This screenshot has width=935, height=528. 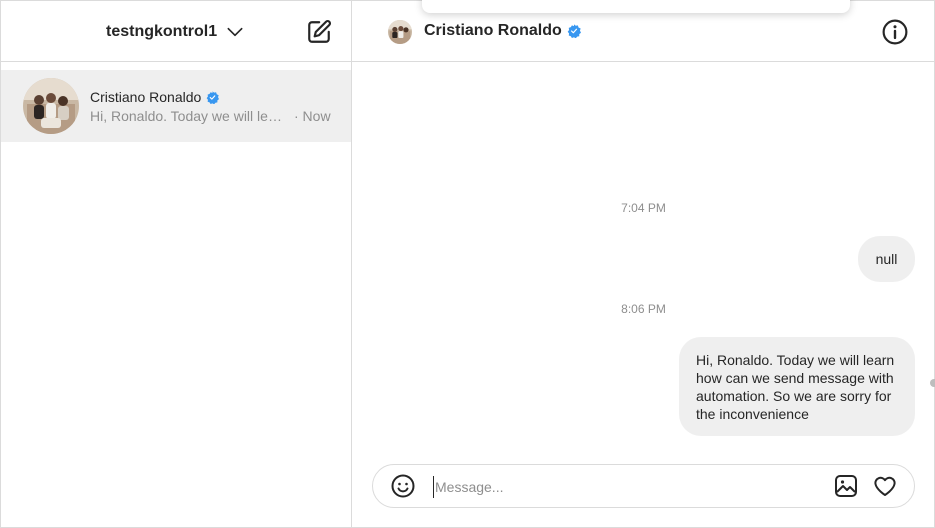 I want to click on account-name: testngkontrol1, so click(x=162, y=31).